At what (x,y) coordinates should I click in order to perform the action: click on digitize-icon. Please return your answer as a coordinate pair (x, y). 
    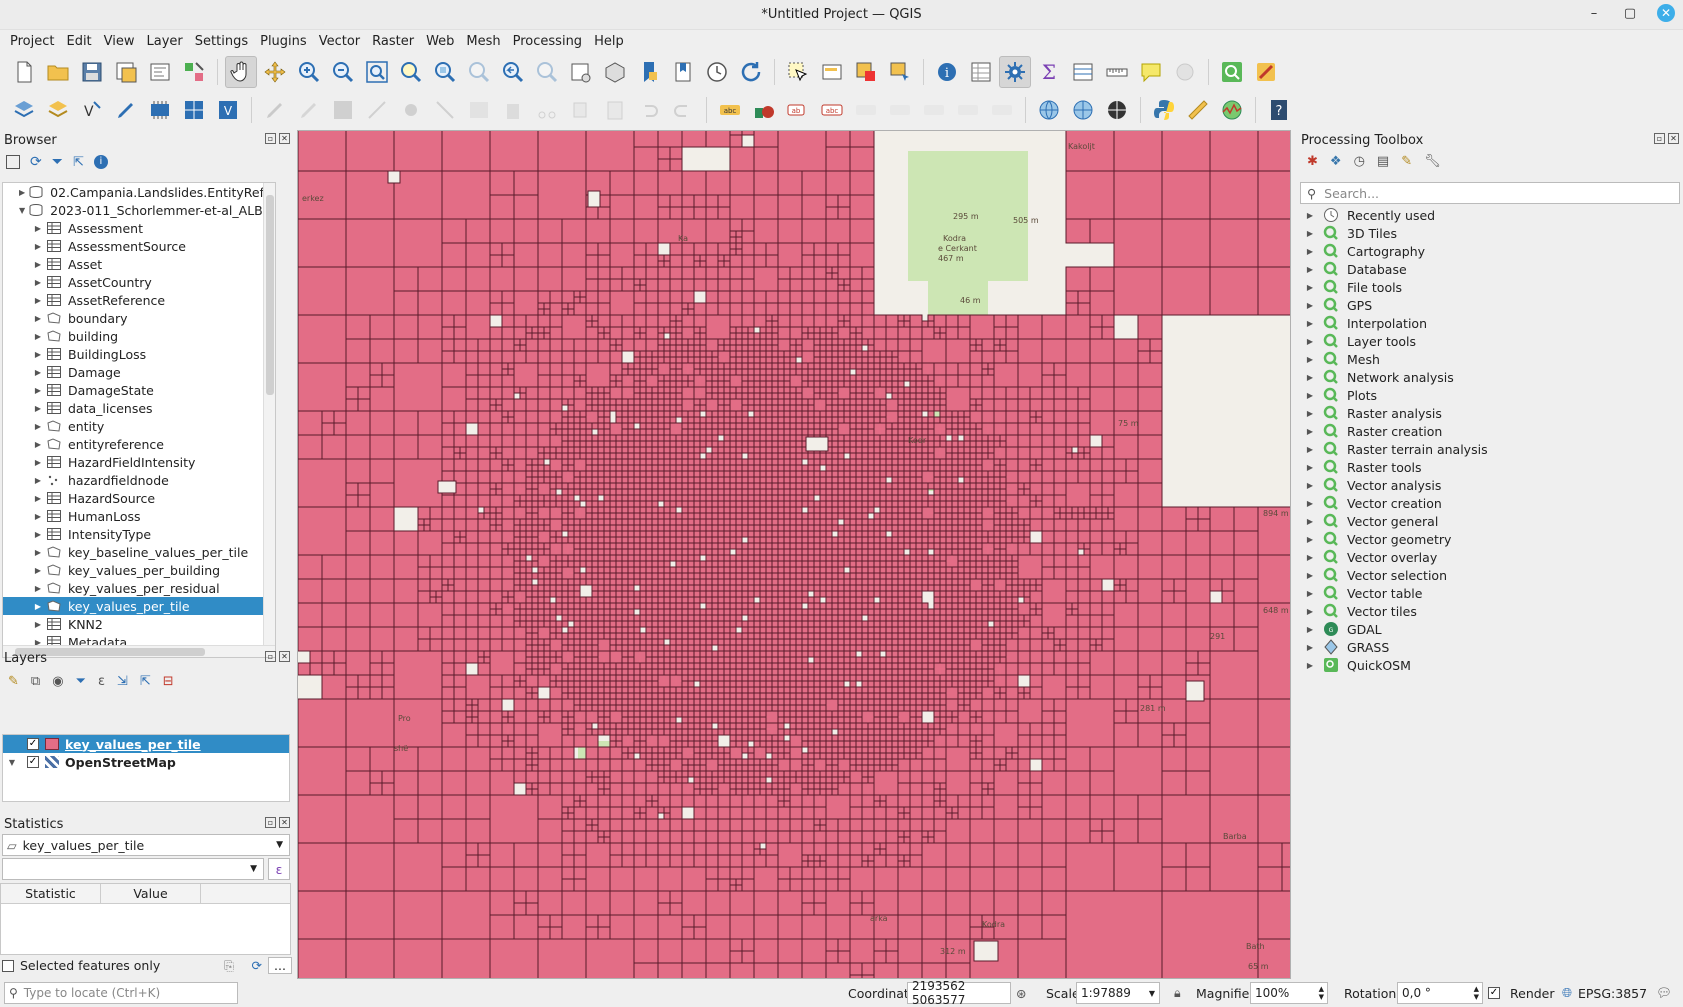
    Looking at the image, I should click on (126, 110).